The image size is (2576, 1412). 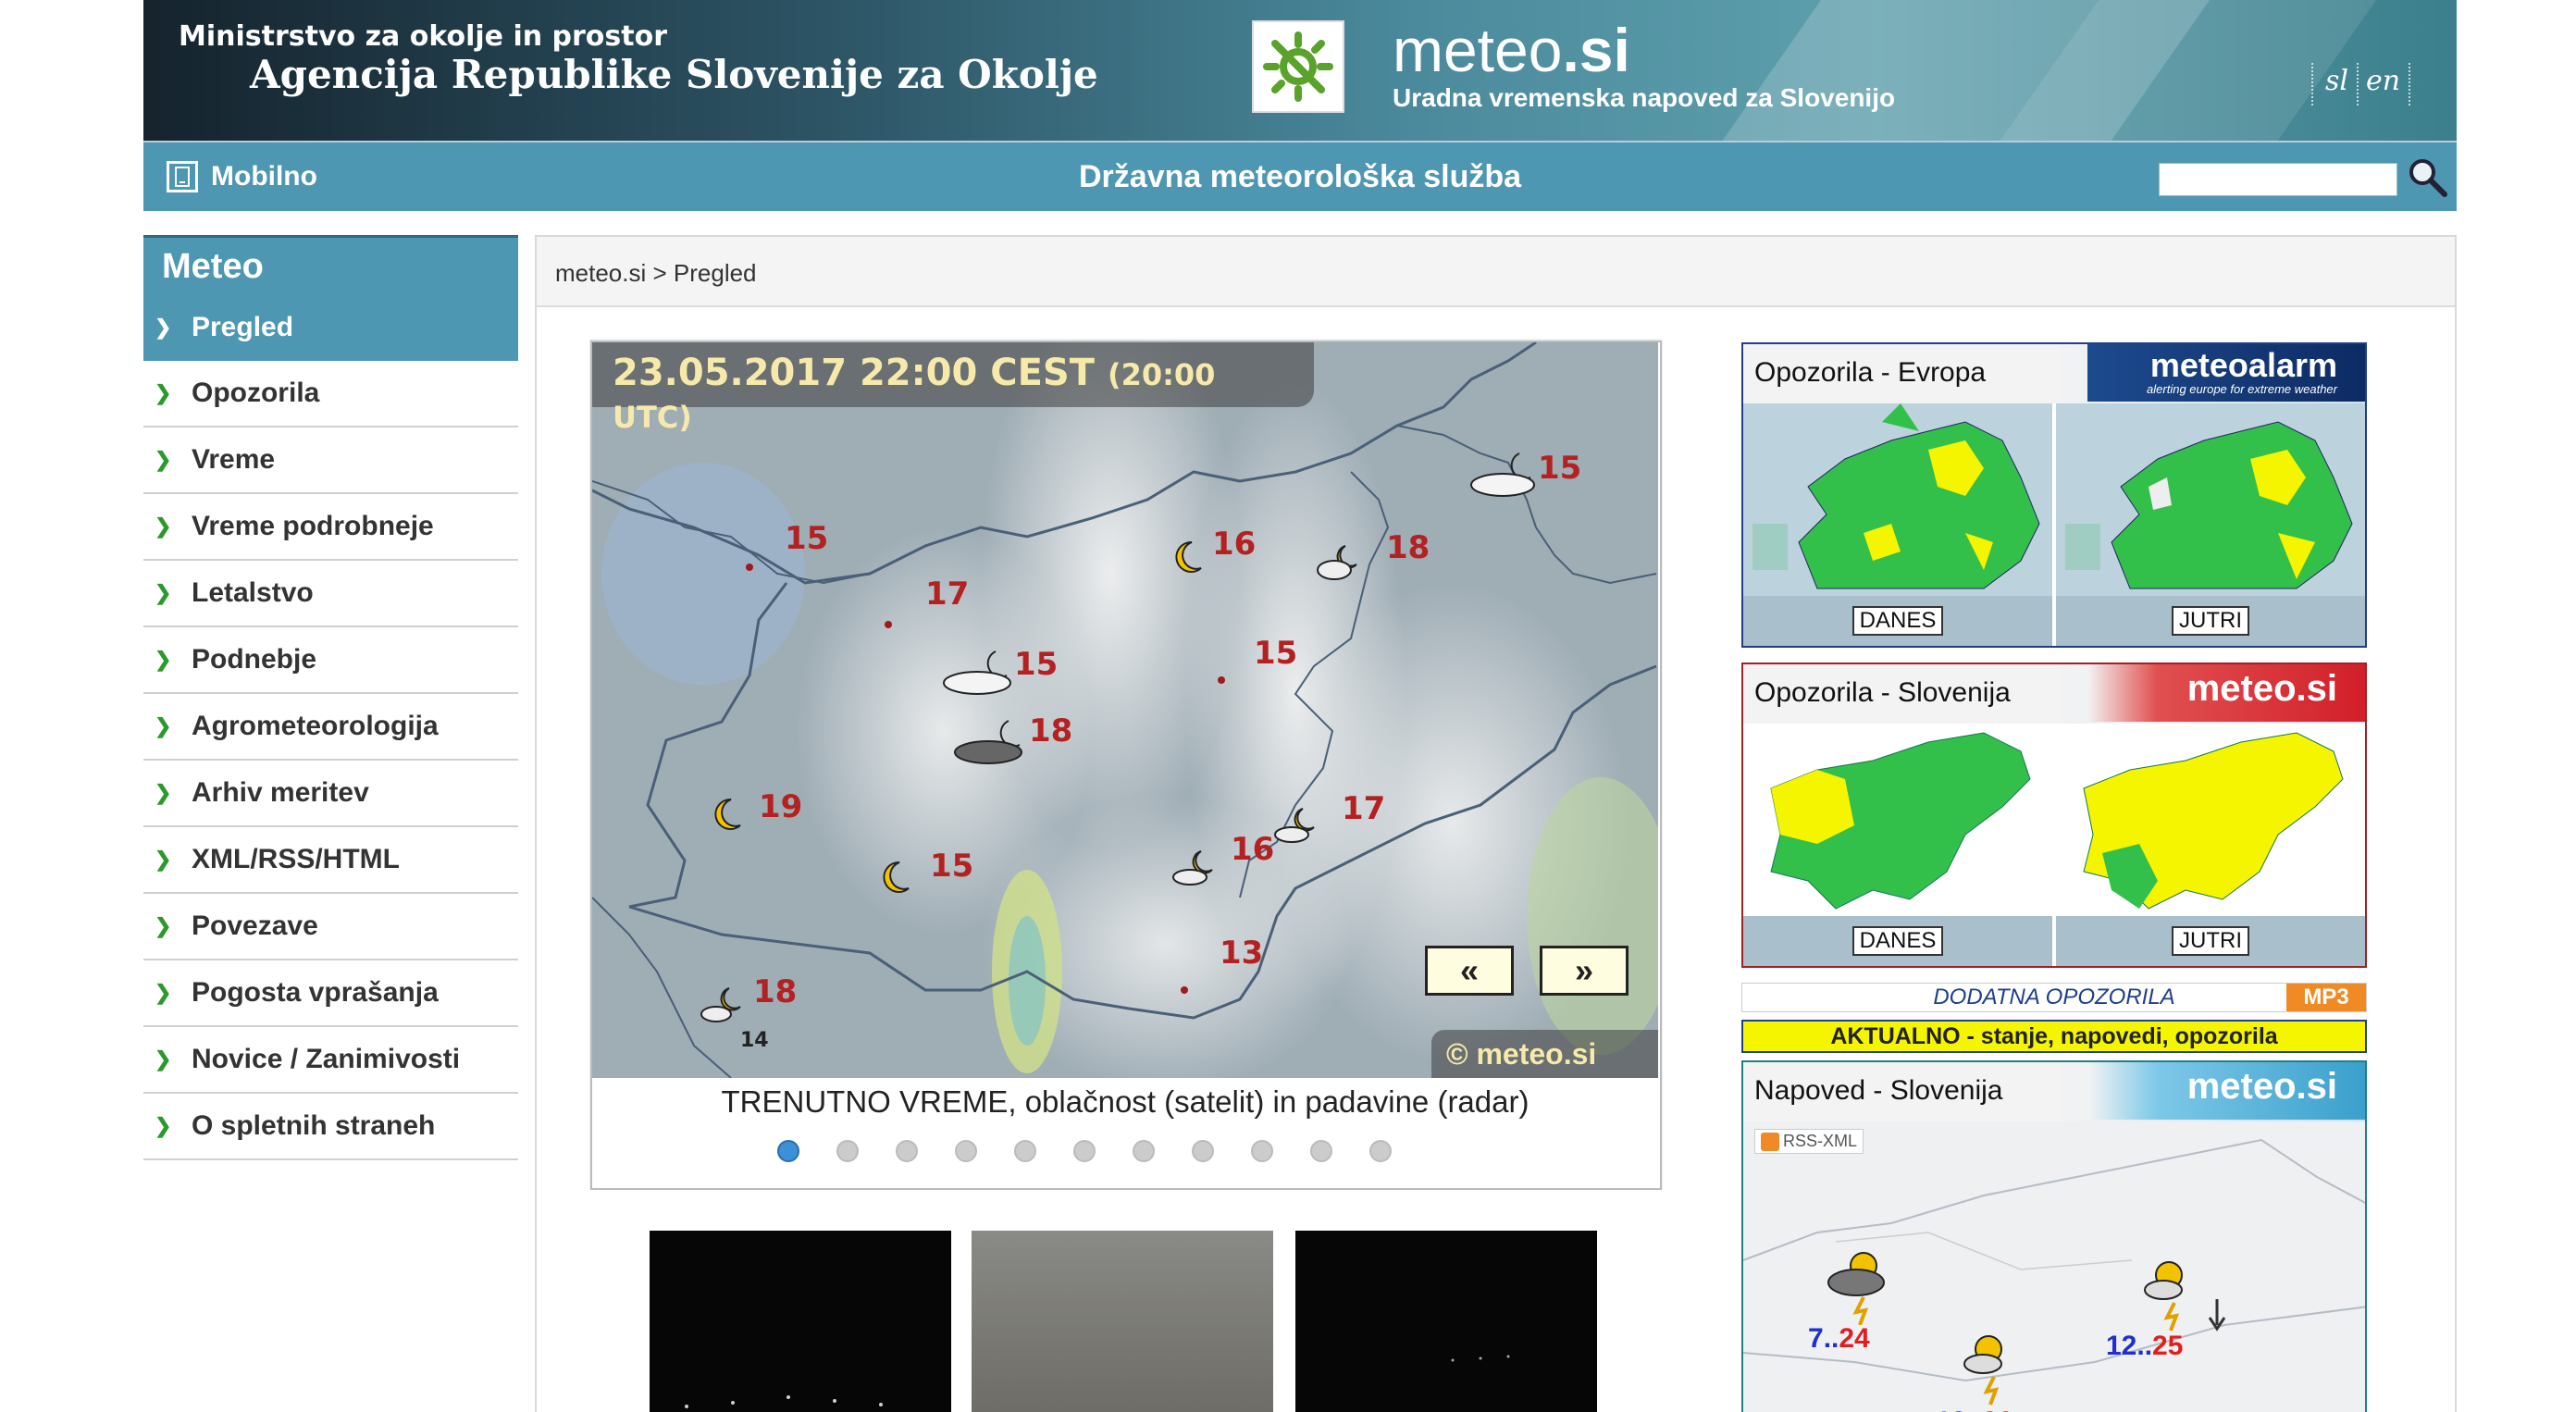 What do you see at coordinates (2054, 1266) in the screenshot?
I see `forecast-map: RSS-XML 7..24 12..26 12..25` at bounding box center [2054, 1266].